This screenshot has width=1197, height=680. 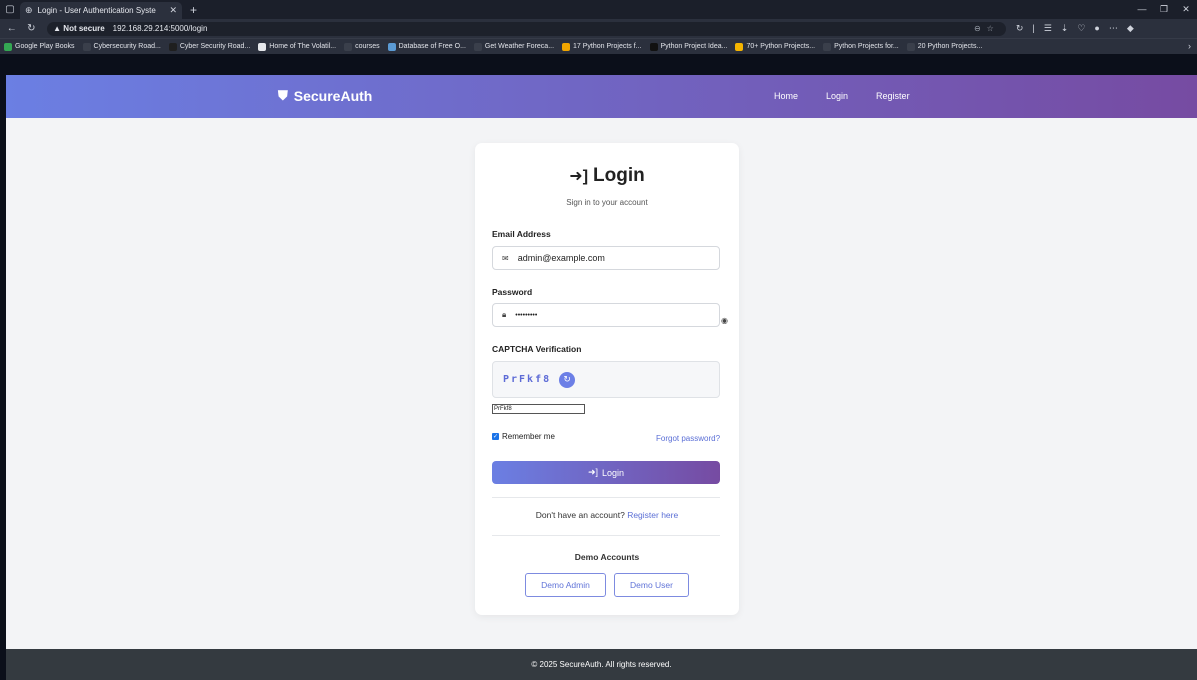 I want to click on lock-icon: 🔒︎, so click(x=504, y=314).